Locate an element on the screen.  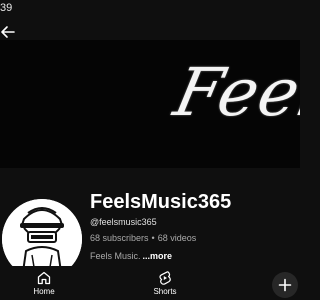
nav-shorts-label: Shorts is located at coordinates (165, 291).